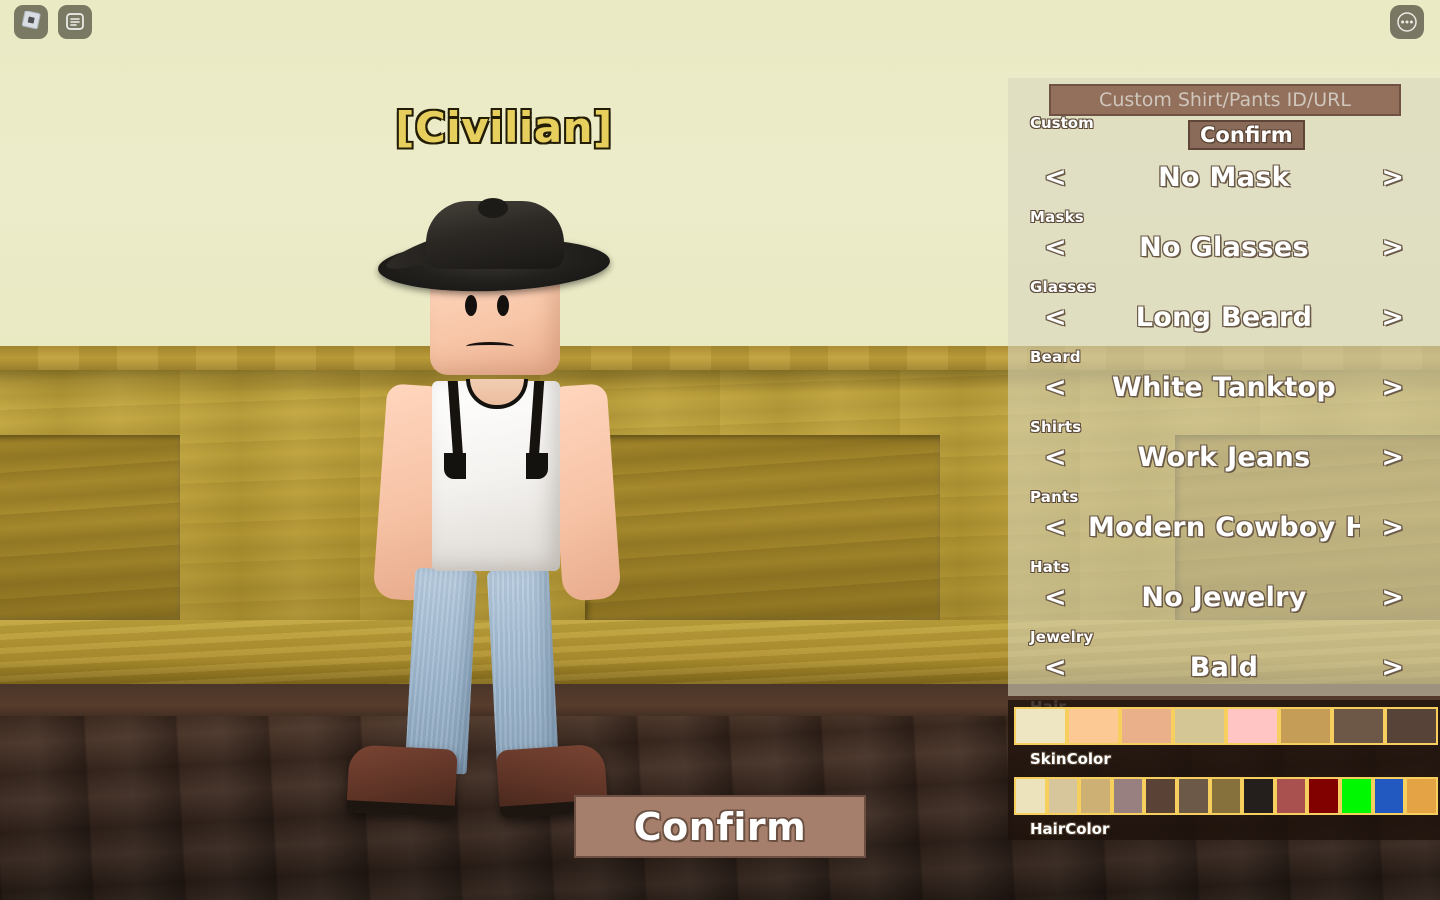 The width and height of the screenshot is (1440, 900). Describe the element at coordinates (441, 671) in the screenshot. I see `avatar-left-leg` at that location.